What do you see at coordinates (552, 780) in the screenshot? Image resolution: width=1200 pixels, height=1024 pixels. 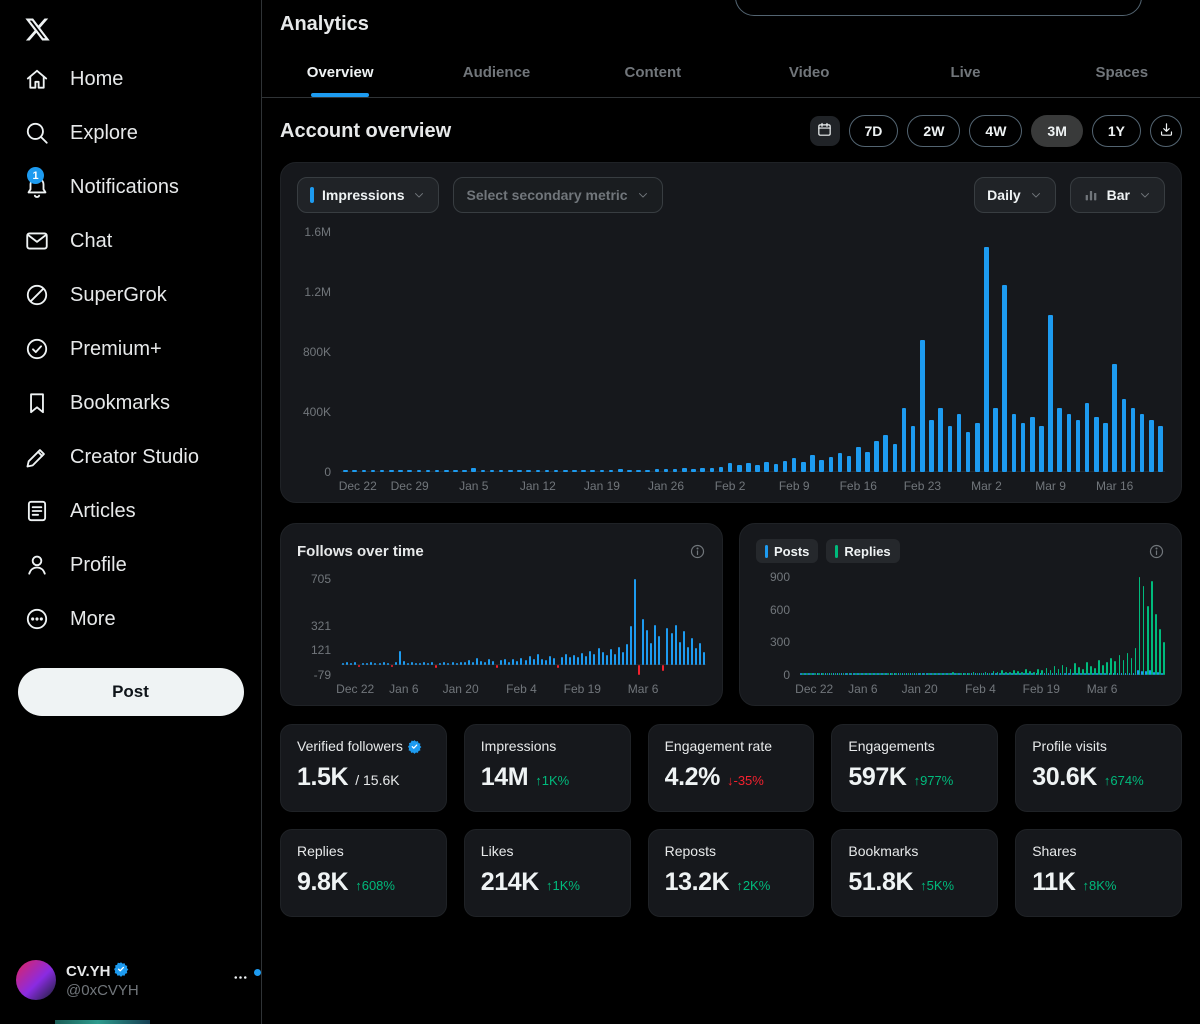 I see `stat-delta: ↑1K%` at bounding box center [552, 780].